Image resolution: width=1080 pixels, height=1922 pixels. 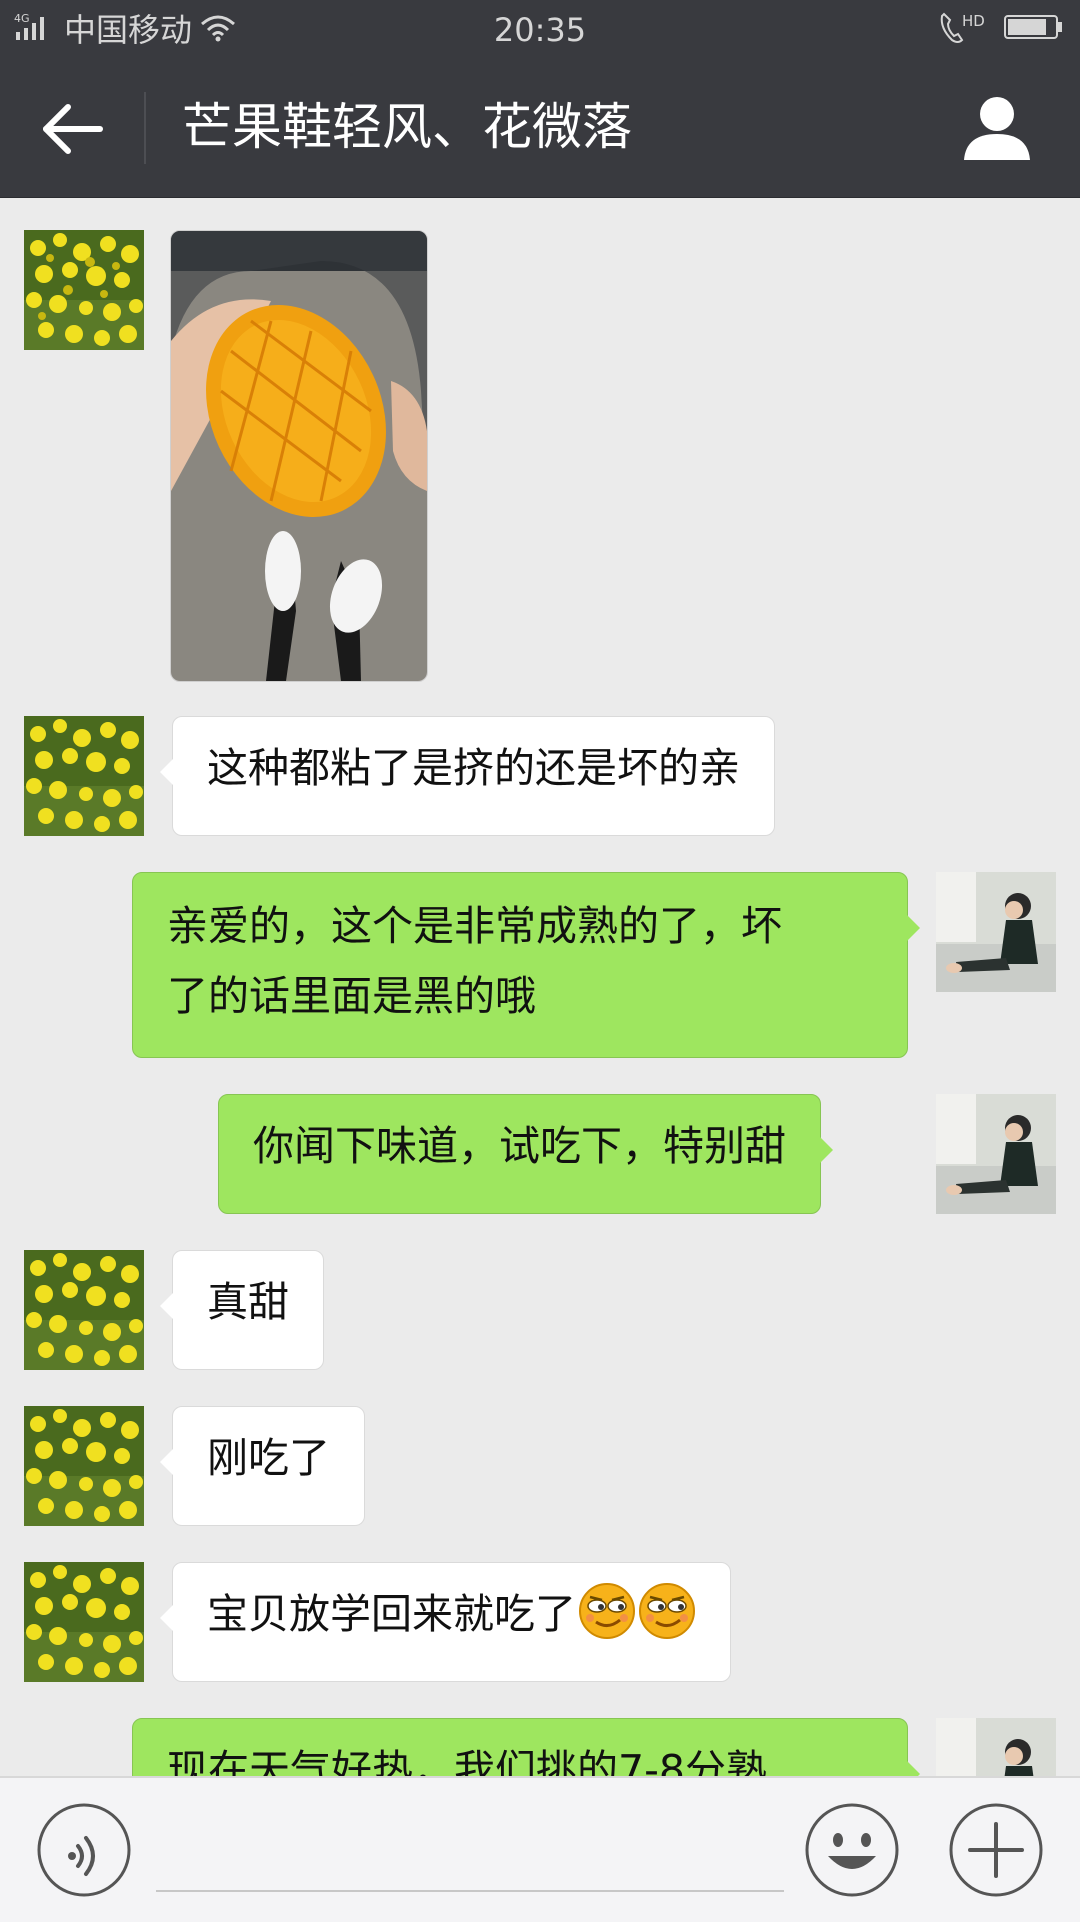 What do you see at coordinates (145, 128) in the screenshot?
I see `header-divider` at bounding box center [145, 128].